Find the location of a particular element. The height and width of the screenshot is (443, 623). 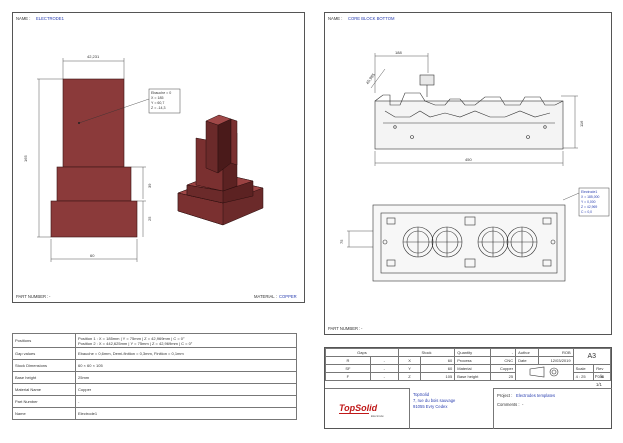

company-line-3: 91055 Evry Cedex is located at coordinates (430, 406).